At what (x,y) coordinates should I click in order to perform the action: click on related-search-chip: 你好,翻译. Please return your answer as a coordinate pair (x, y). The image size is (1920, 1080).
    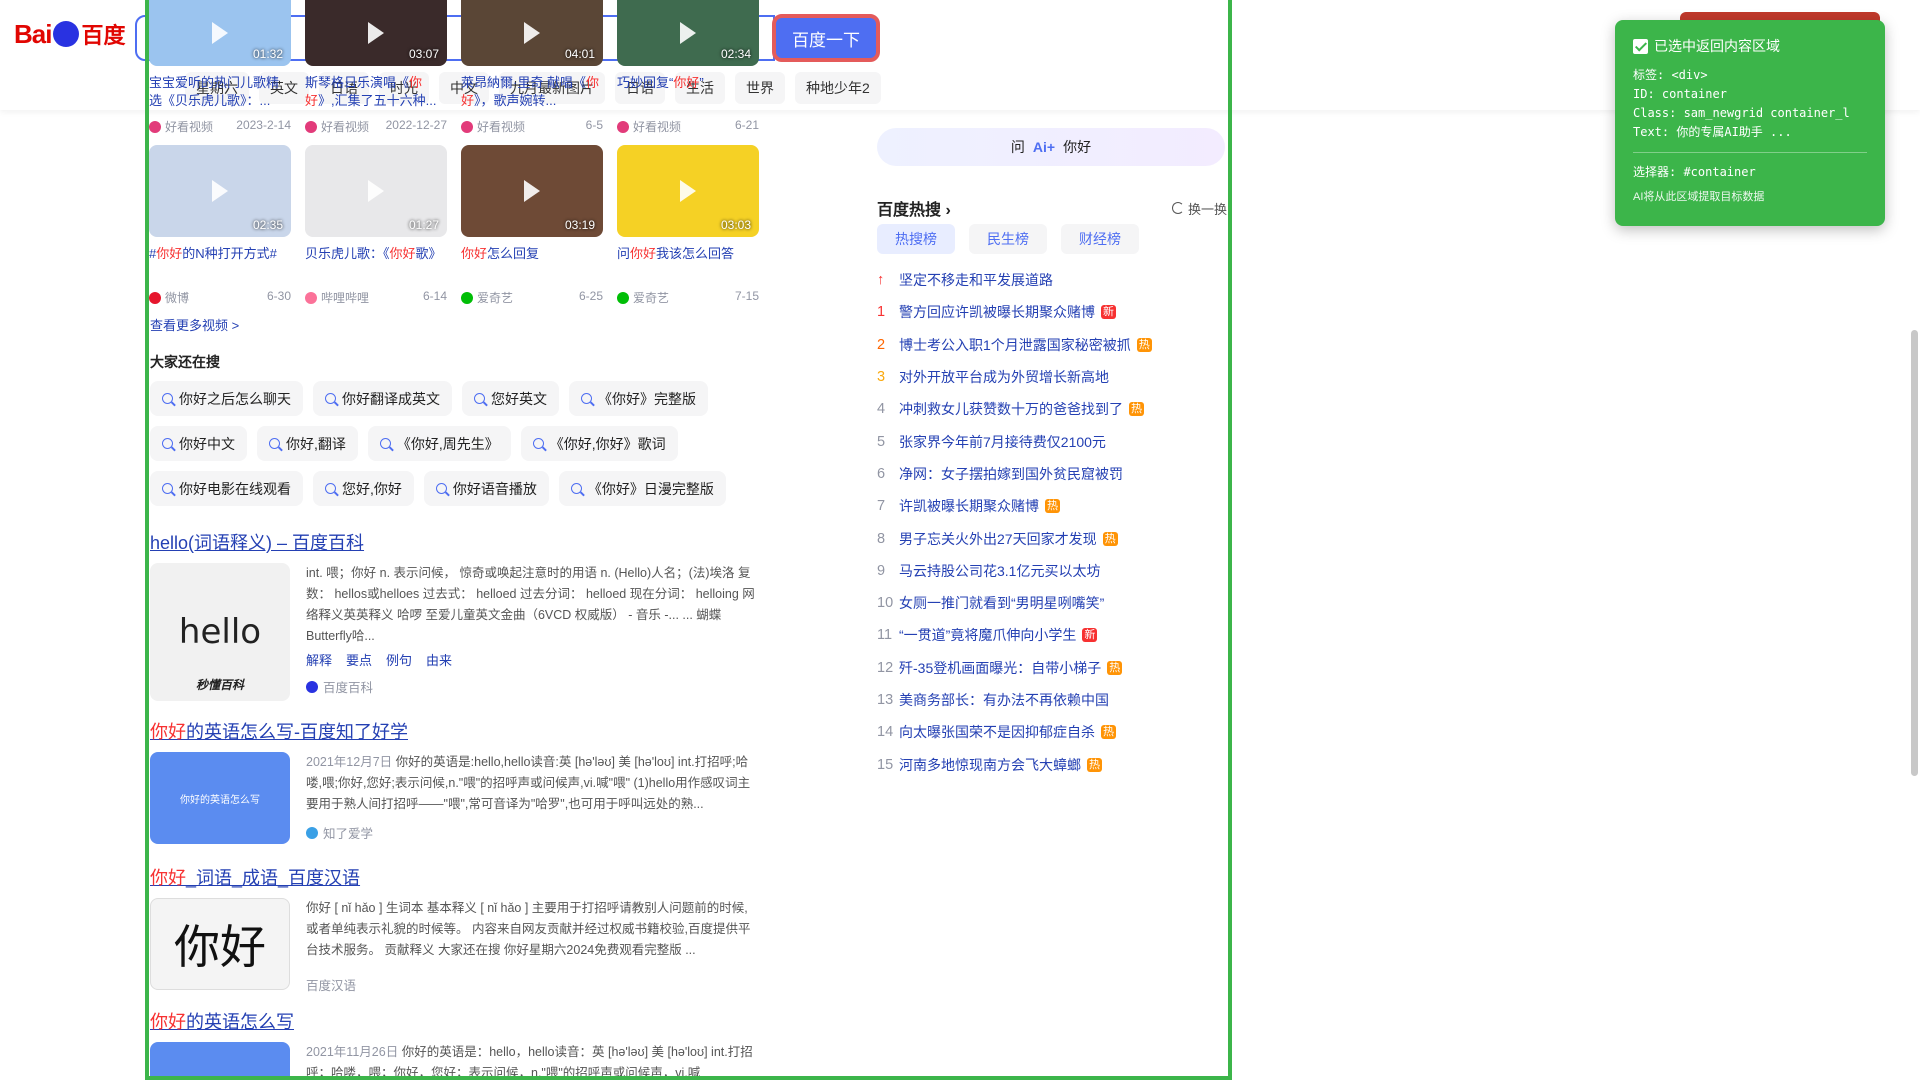
    Looking at the image, I should click on (307, 443).